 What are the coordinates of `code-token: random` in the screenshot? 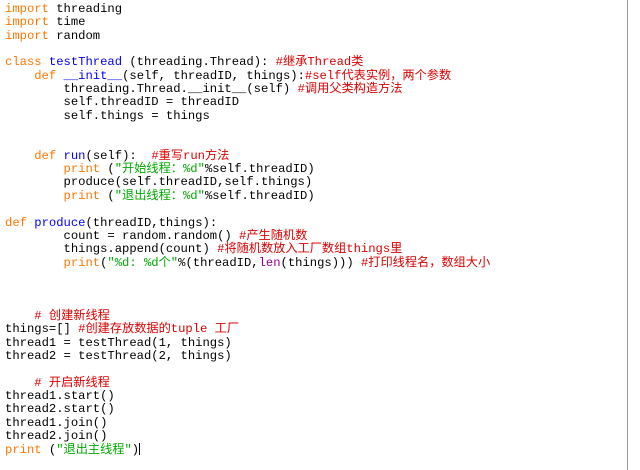 It's located at (74, 35).